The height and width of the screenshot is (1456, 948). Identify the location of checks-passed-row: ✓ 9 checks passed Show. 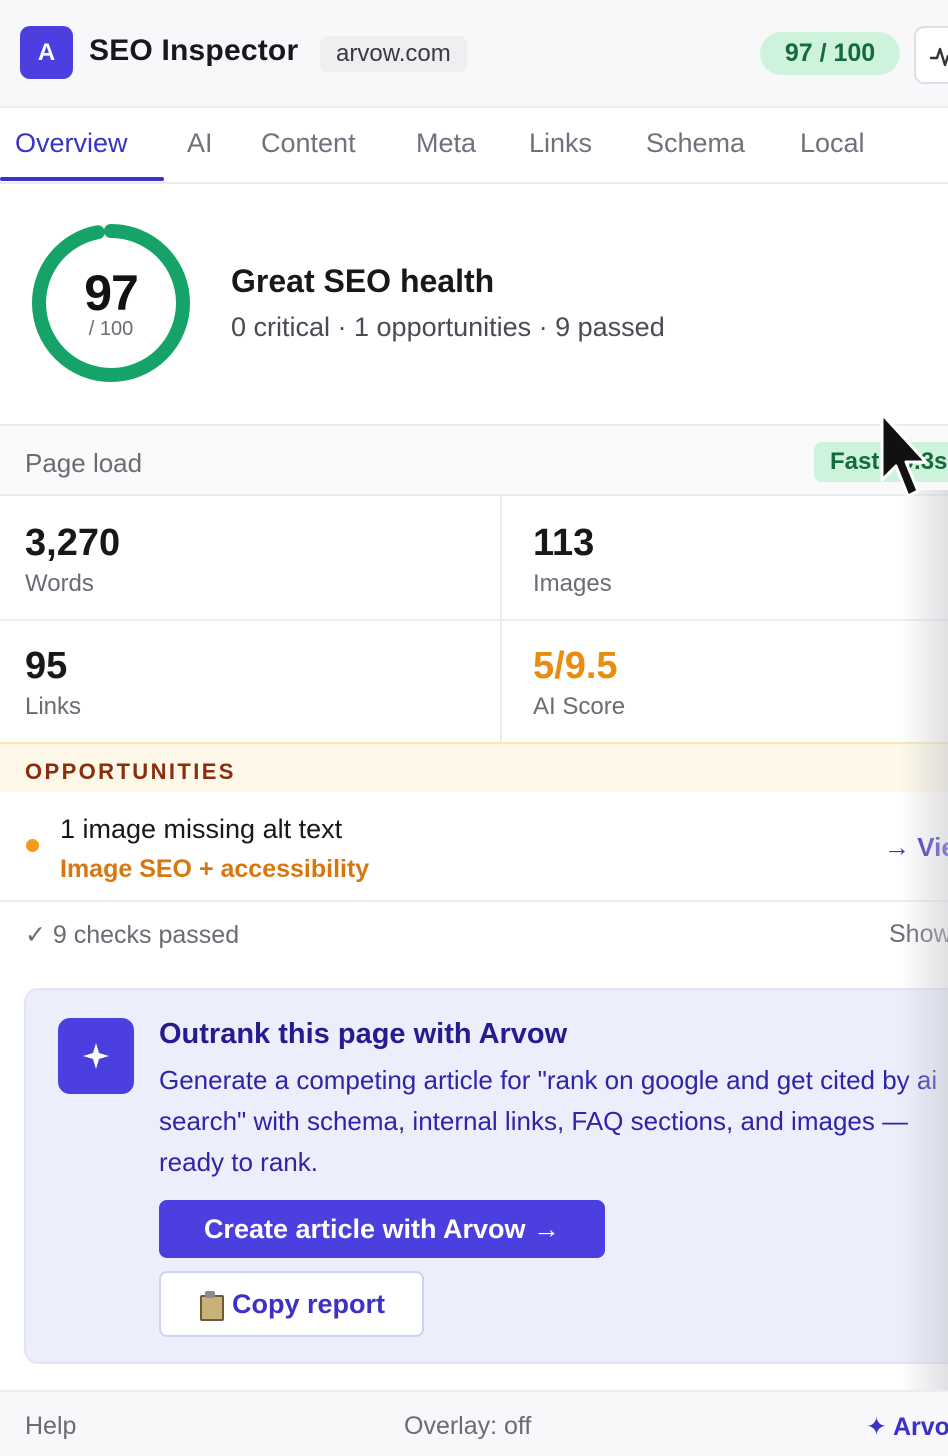
(474, 935).